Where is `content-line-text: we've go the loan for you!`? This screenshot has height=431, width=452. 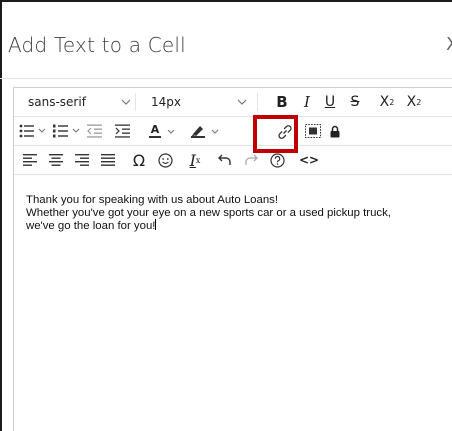 content-line-text: we've go the loan for you! is located at coordinates (91, 226).